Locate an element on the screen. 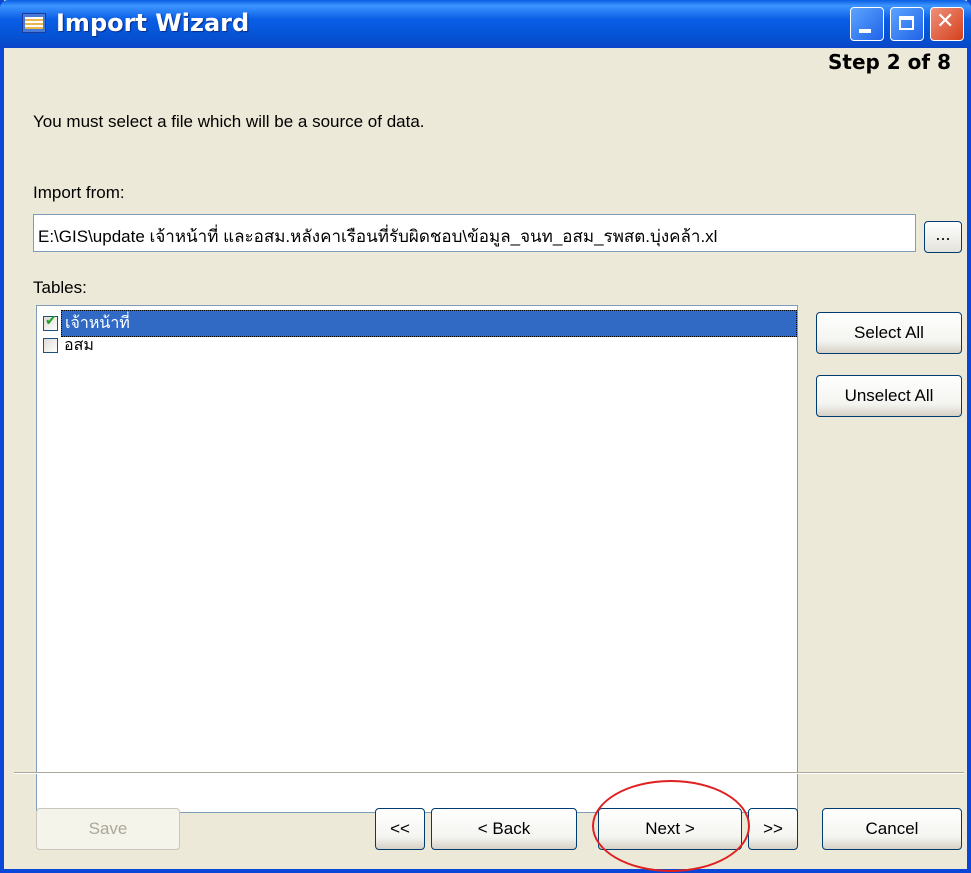 This screenshot has width=971, height=873. back-button: < Back is located at coordinates (504, 829).